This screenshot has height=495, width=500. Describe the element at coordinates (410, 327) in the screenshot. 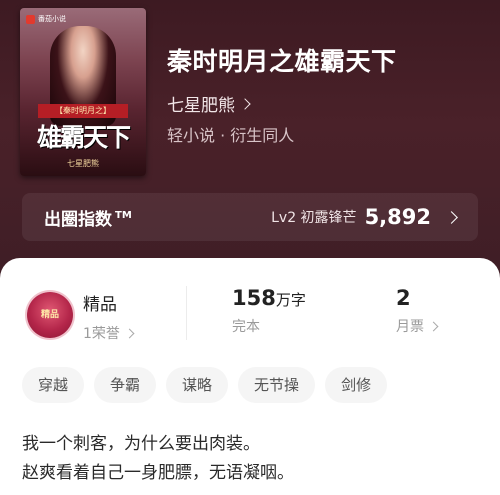

I see `monthly-ticket-label: 月票` at that location.